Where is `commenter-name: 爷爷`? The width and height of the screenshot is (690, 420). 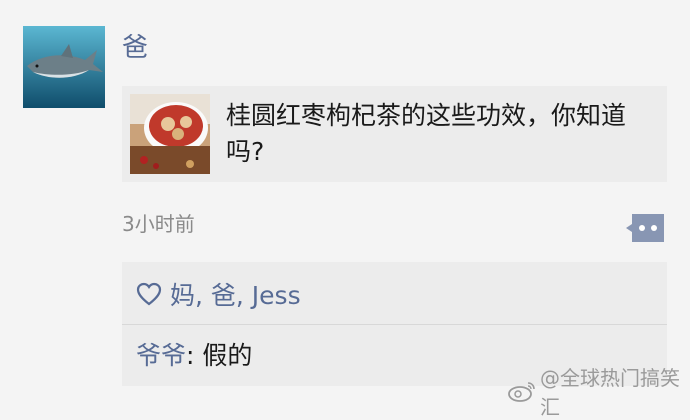 commenter-name: 爷爷 is located at coordinates (161, 355).